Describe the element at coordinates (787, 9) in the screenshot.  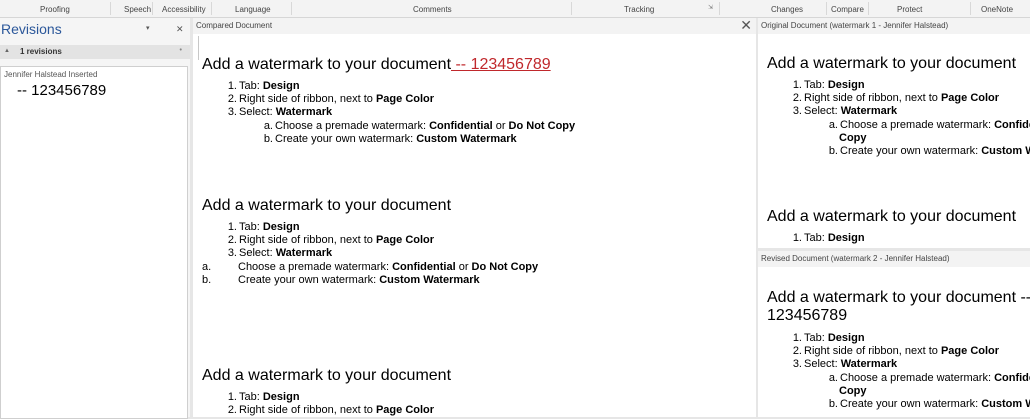
I see `ribbon-group-changes: Changes` at that location.